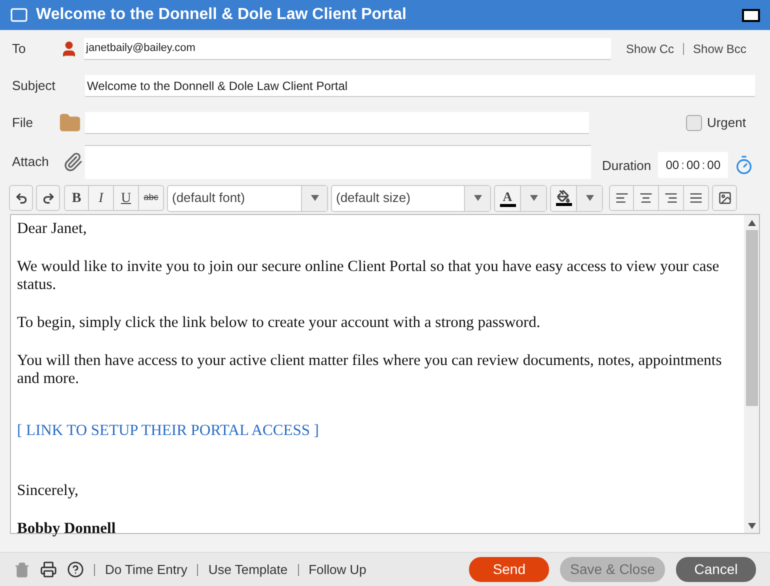  What do you see at coordinates (627, 165) in the screenshot?
I see `field-label: Duration` at bounding box center [627, 165].